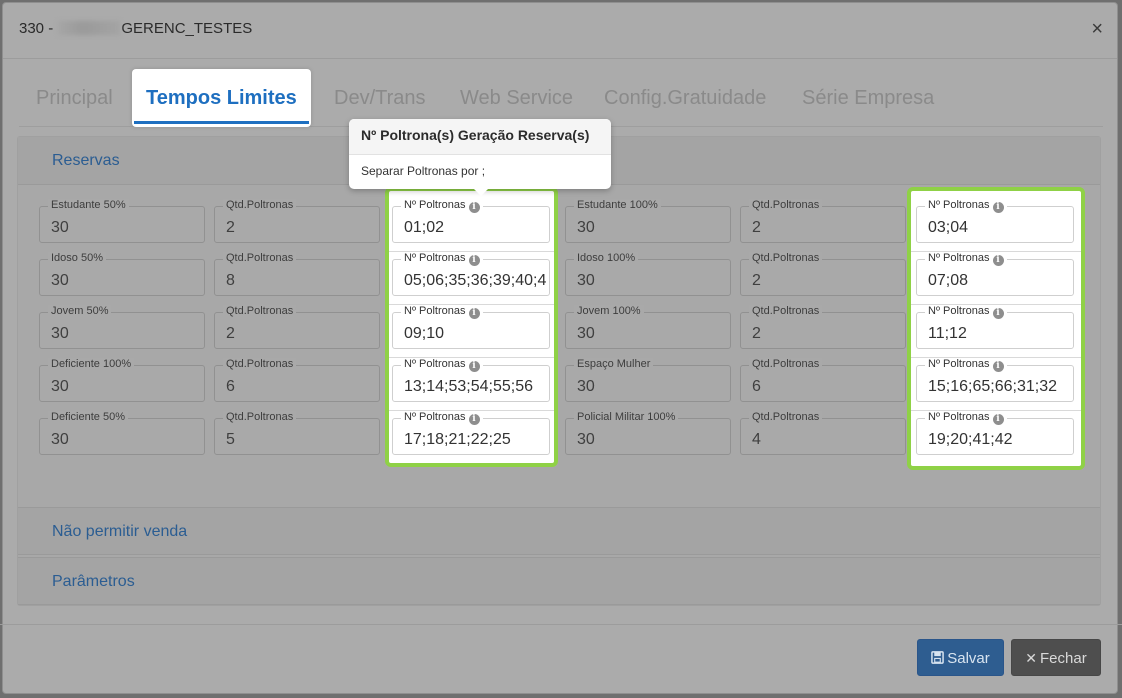 The width and height of the screenshot is (1122, 698). I want to click on field-value: 13;14;53;54;55;56, so click(469, 386).